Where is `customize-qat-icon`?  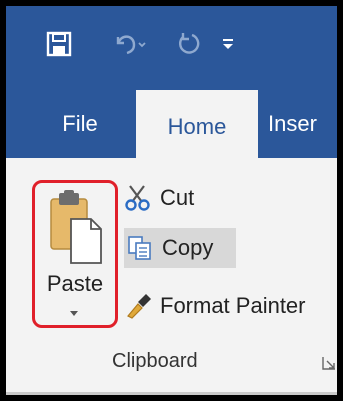
customize-qat-icon is located at coordinates (228, 44).